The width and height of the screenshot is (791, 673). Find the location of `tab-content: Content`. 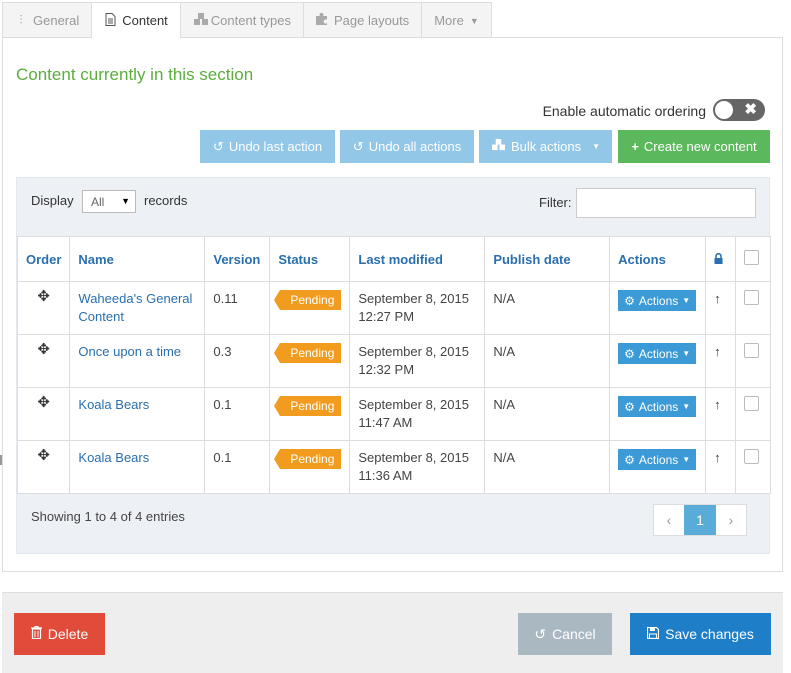

tab-content: Content is located at coordinates (136, 20).